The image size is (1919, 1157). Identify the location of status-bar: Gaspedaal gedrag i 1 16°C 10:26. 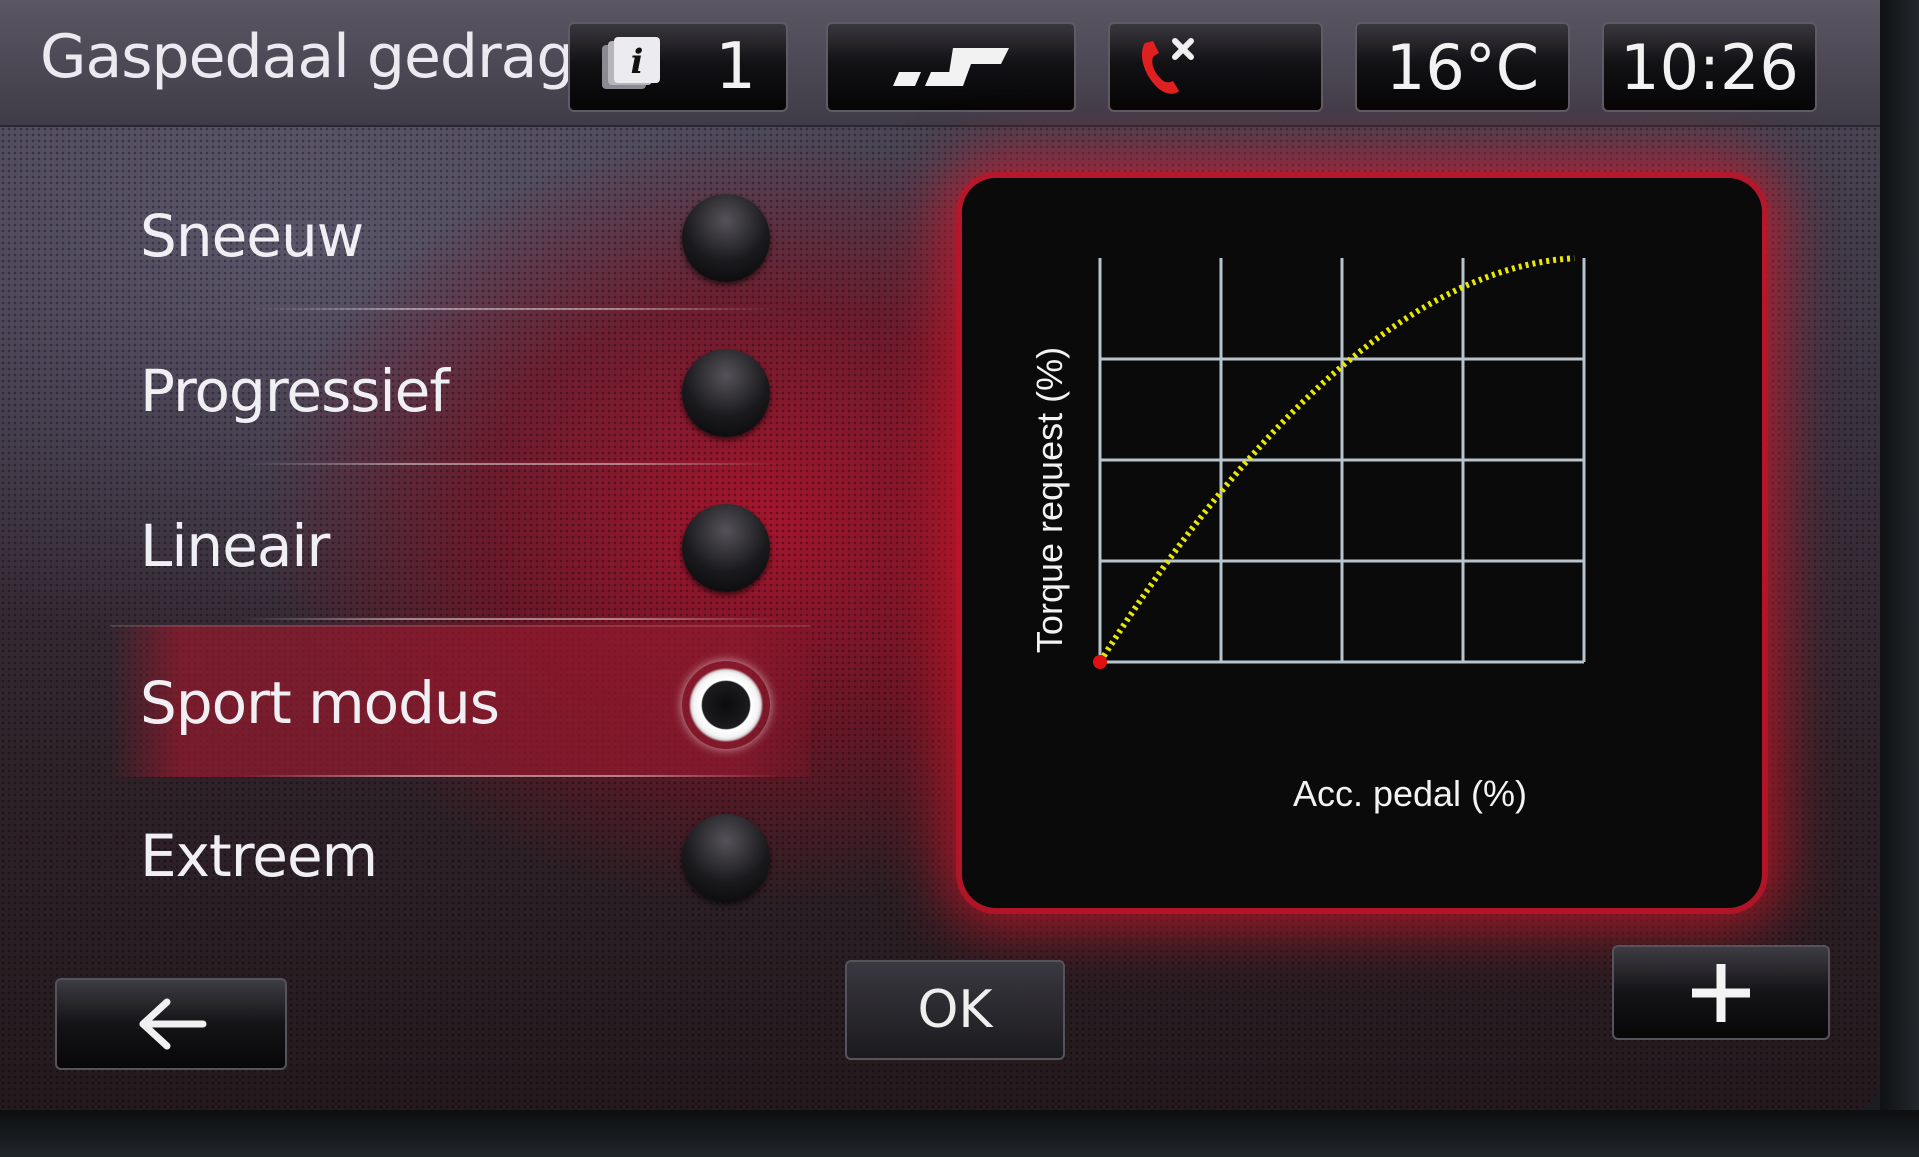
(940, 63).